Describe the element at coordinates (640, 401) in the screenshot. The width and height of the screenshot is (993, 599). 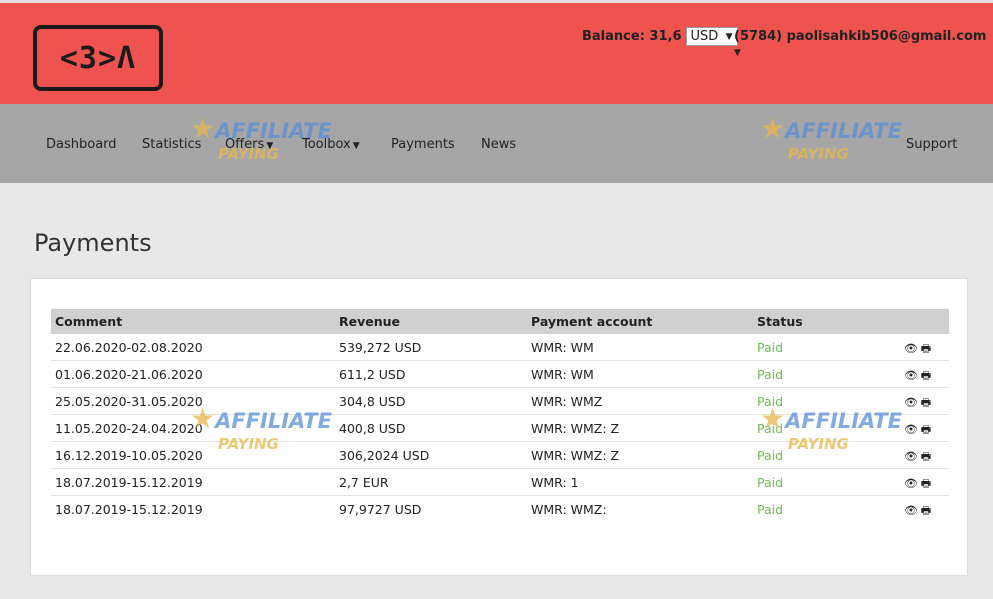
I see `row-account: WMR: WMZ` at that location.